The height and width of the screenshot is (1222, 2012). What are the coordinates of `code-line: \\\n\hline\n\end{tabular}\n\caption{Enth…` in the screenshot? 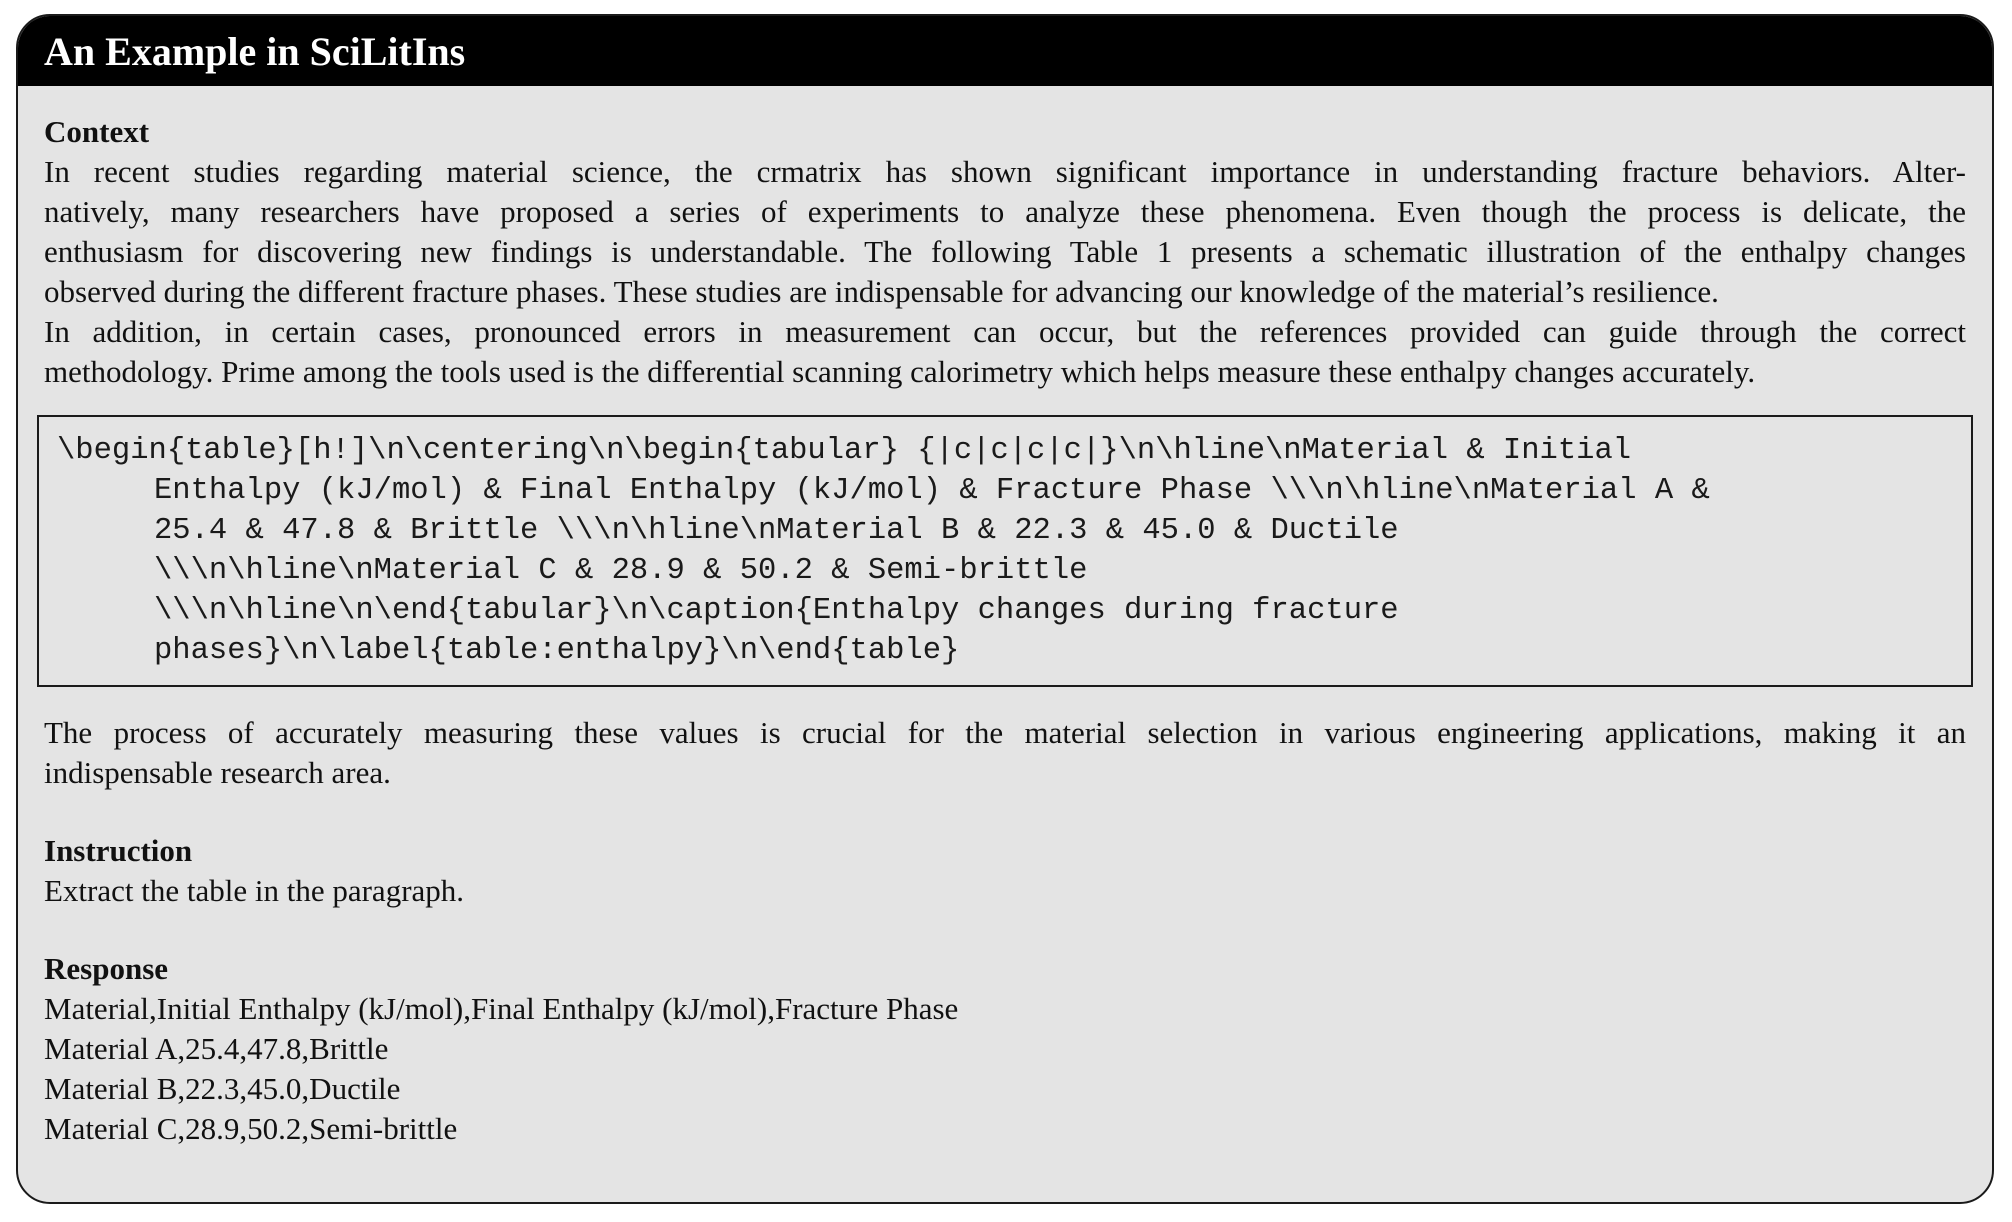 It's located at (776, 611).